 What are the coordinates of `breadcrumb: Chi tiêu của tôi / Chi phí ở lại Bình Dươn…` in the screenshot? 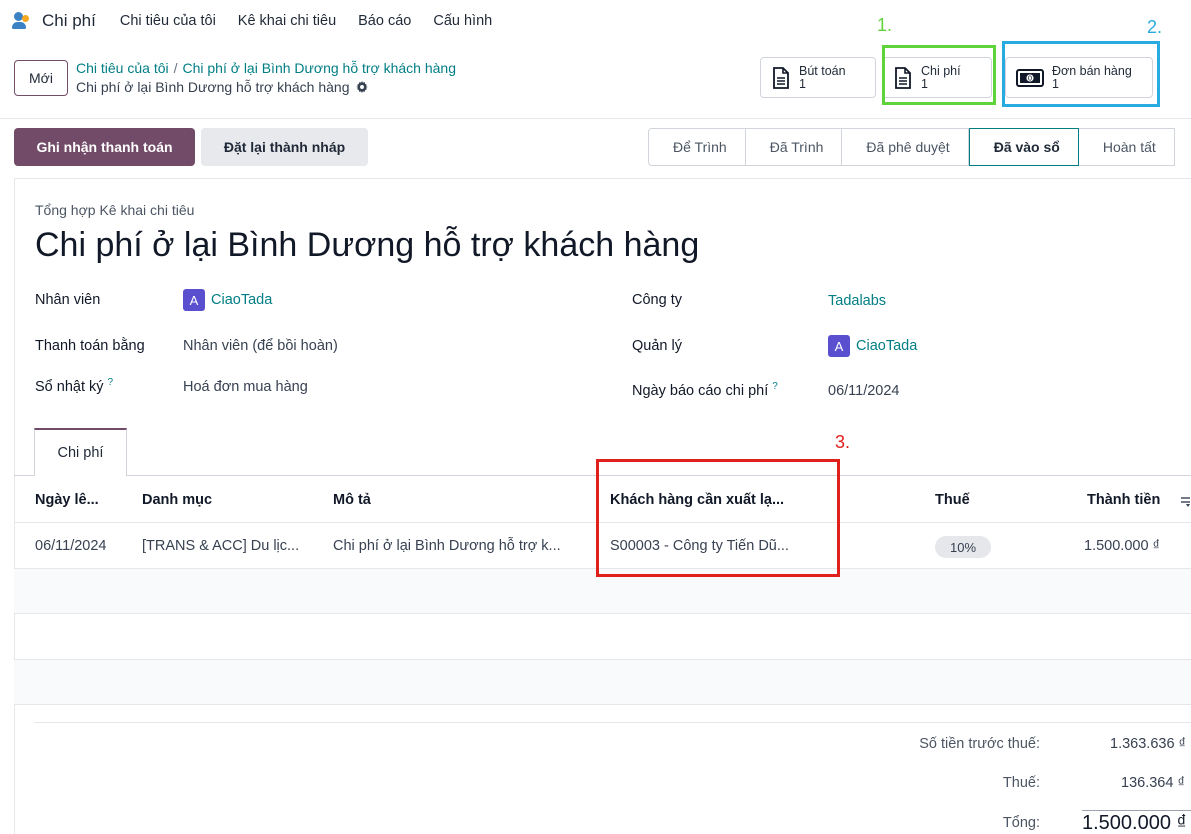 It's located at (266, 68).